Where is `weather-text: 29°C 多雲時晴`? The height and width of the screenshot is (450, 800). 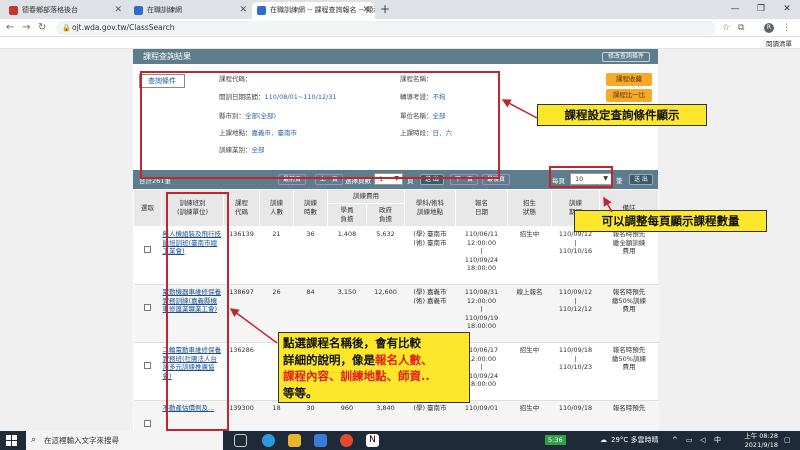 weather-text: 29°C 多雲時晴 is located at coordinates (635, 440).